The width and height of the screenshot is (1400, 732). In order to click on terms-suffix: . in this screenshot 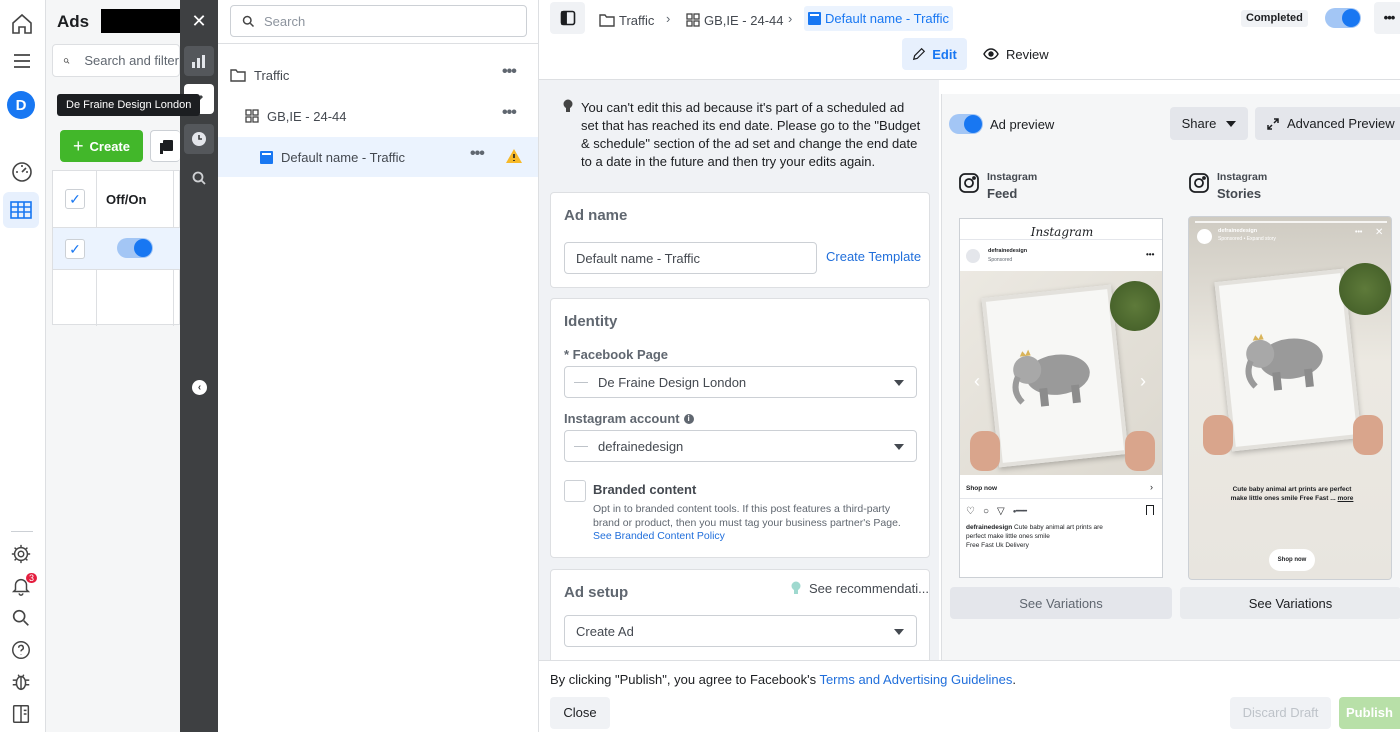, I will do `click(1014, 679)`.